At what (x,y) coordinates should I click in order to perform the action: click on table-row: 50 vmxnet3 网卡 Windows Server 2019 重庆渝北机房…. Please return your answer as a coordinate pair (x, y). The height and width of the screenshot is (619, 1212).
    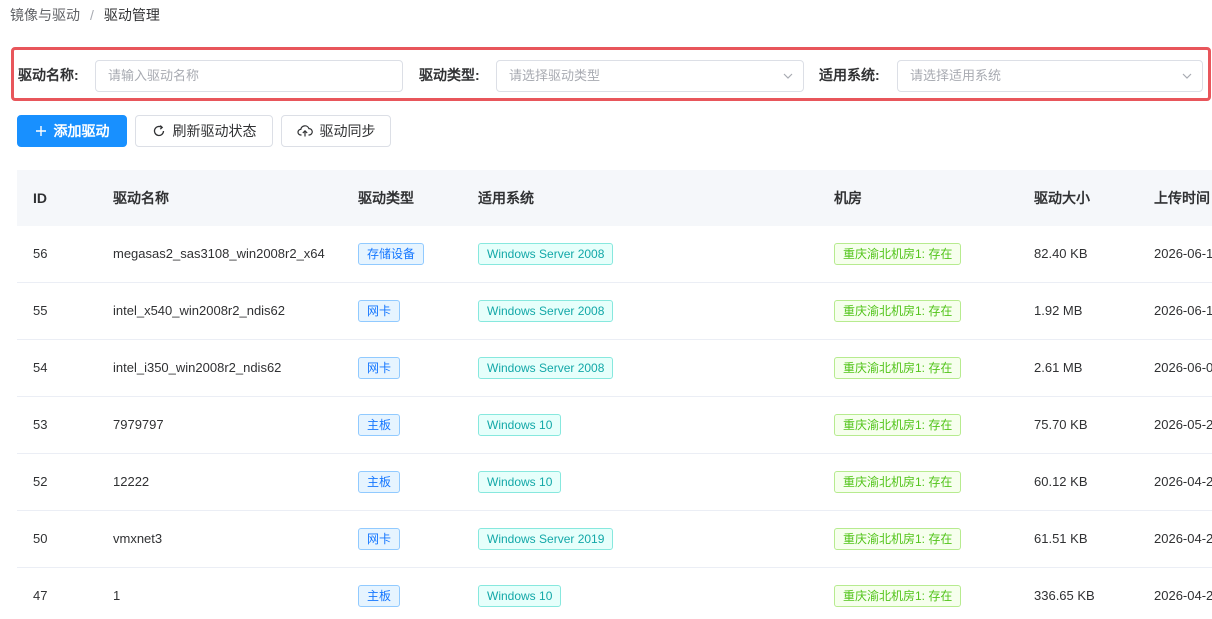
    Looking at the image, I should click on (614, 539).